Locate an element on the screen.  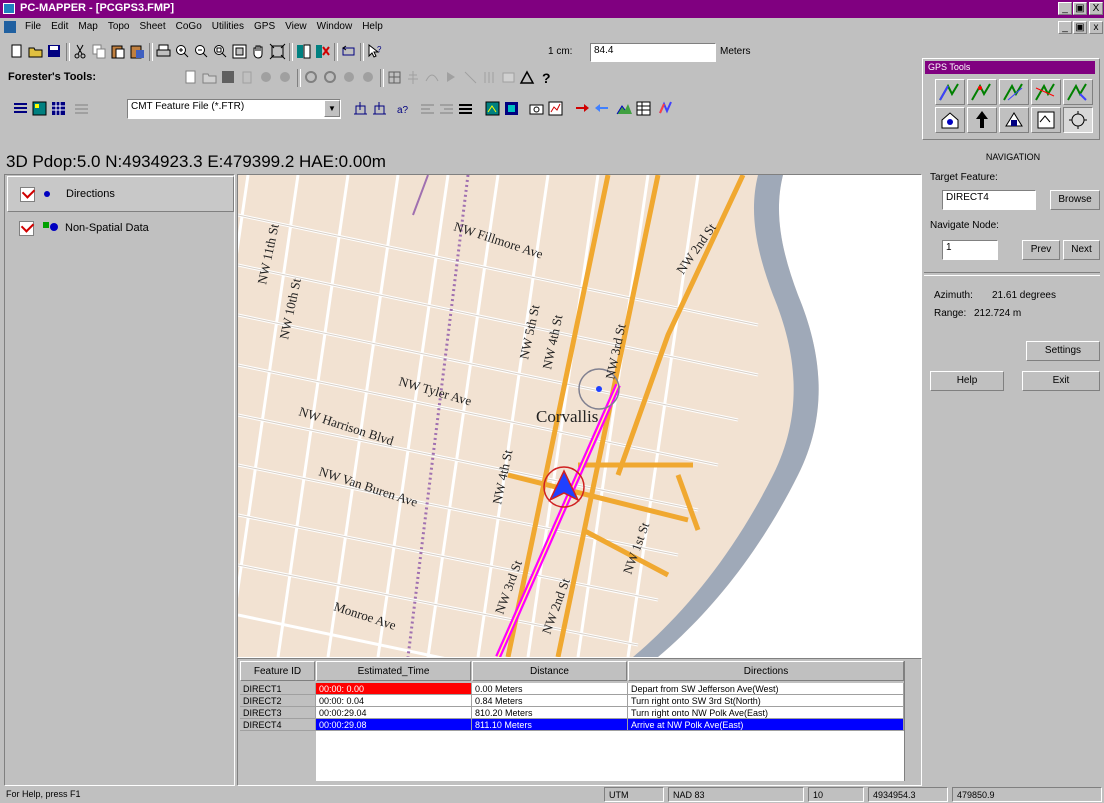
redraw-icon is located at coordinates (348, 51).